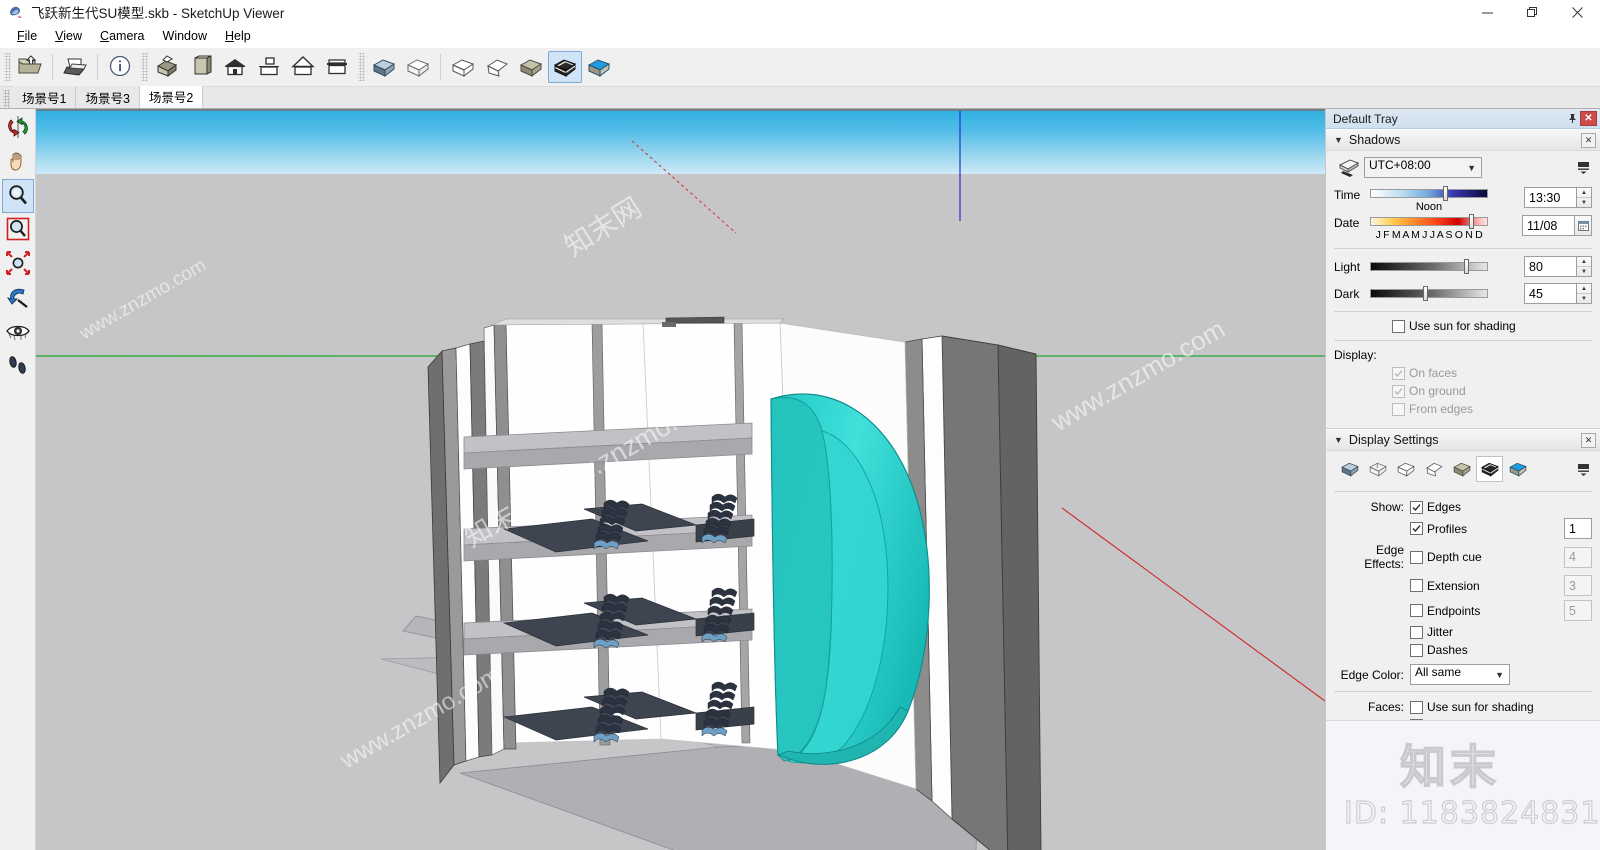  What do you see at coordinates (1578, 610) in the screenshot?
I see `ds-endpoints-value-input: 5` at bounding box center [1578, 610].